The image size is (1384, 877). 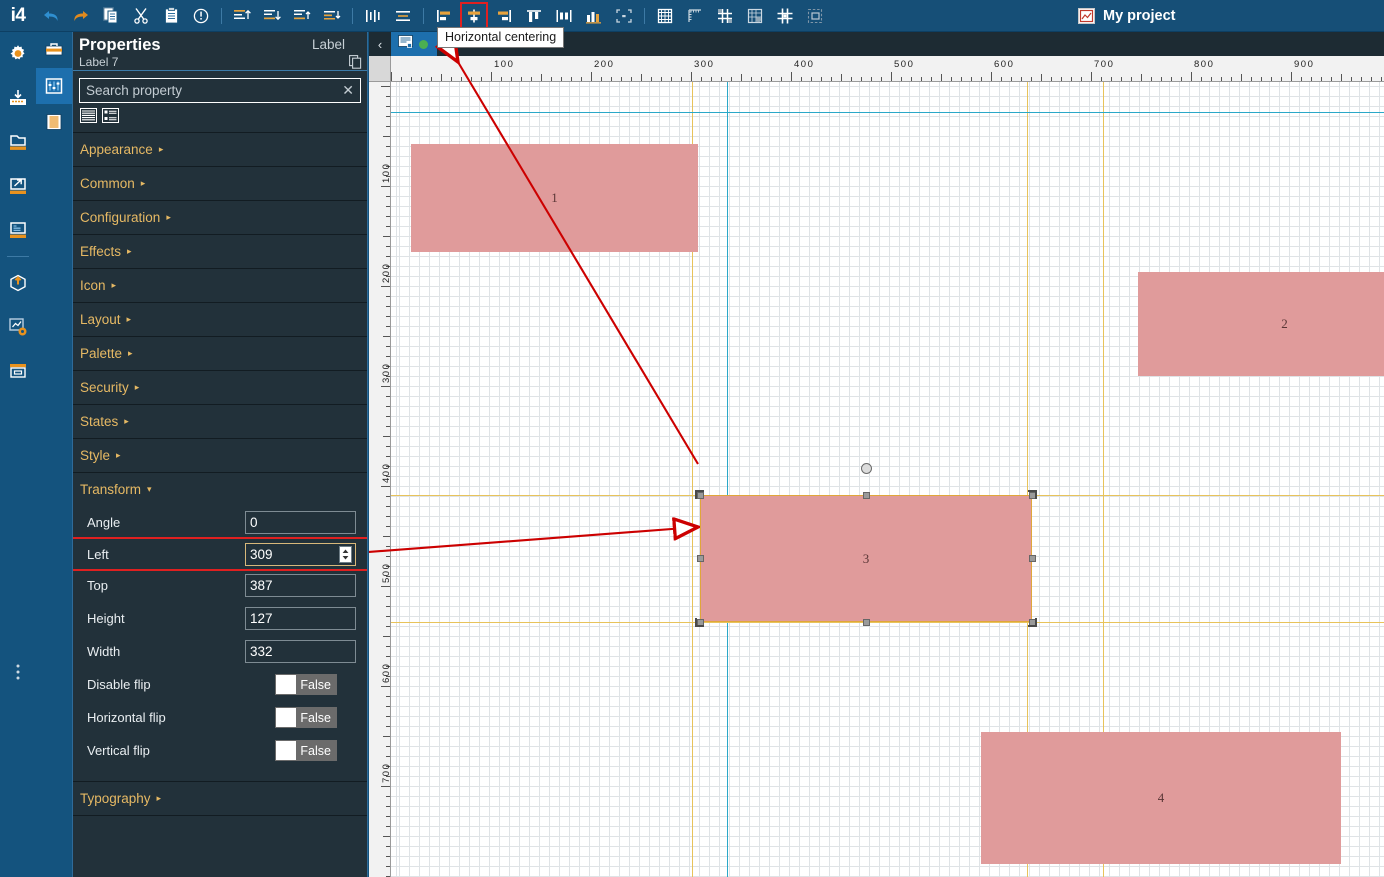 What do you see at coordinates (201, 16) in the screenshot?
I see `info-icon` at bounding box center [201, 16].